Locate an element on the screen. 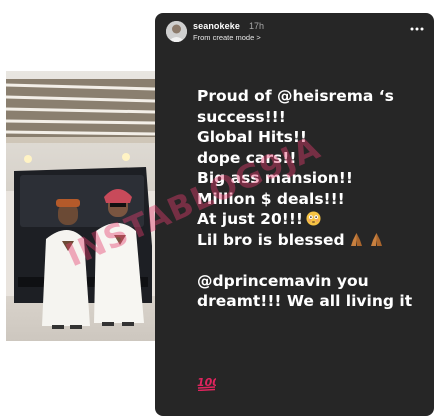 The height and width of the screenshot is (420, 441). flushed-face-icon is located at coordinates (313, 218).